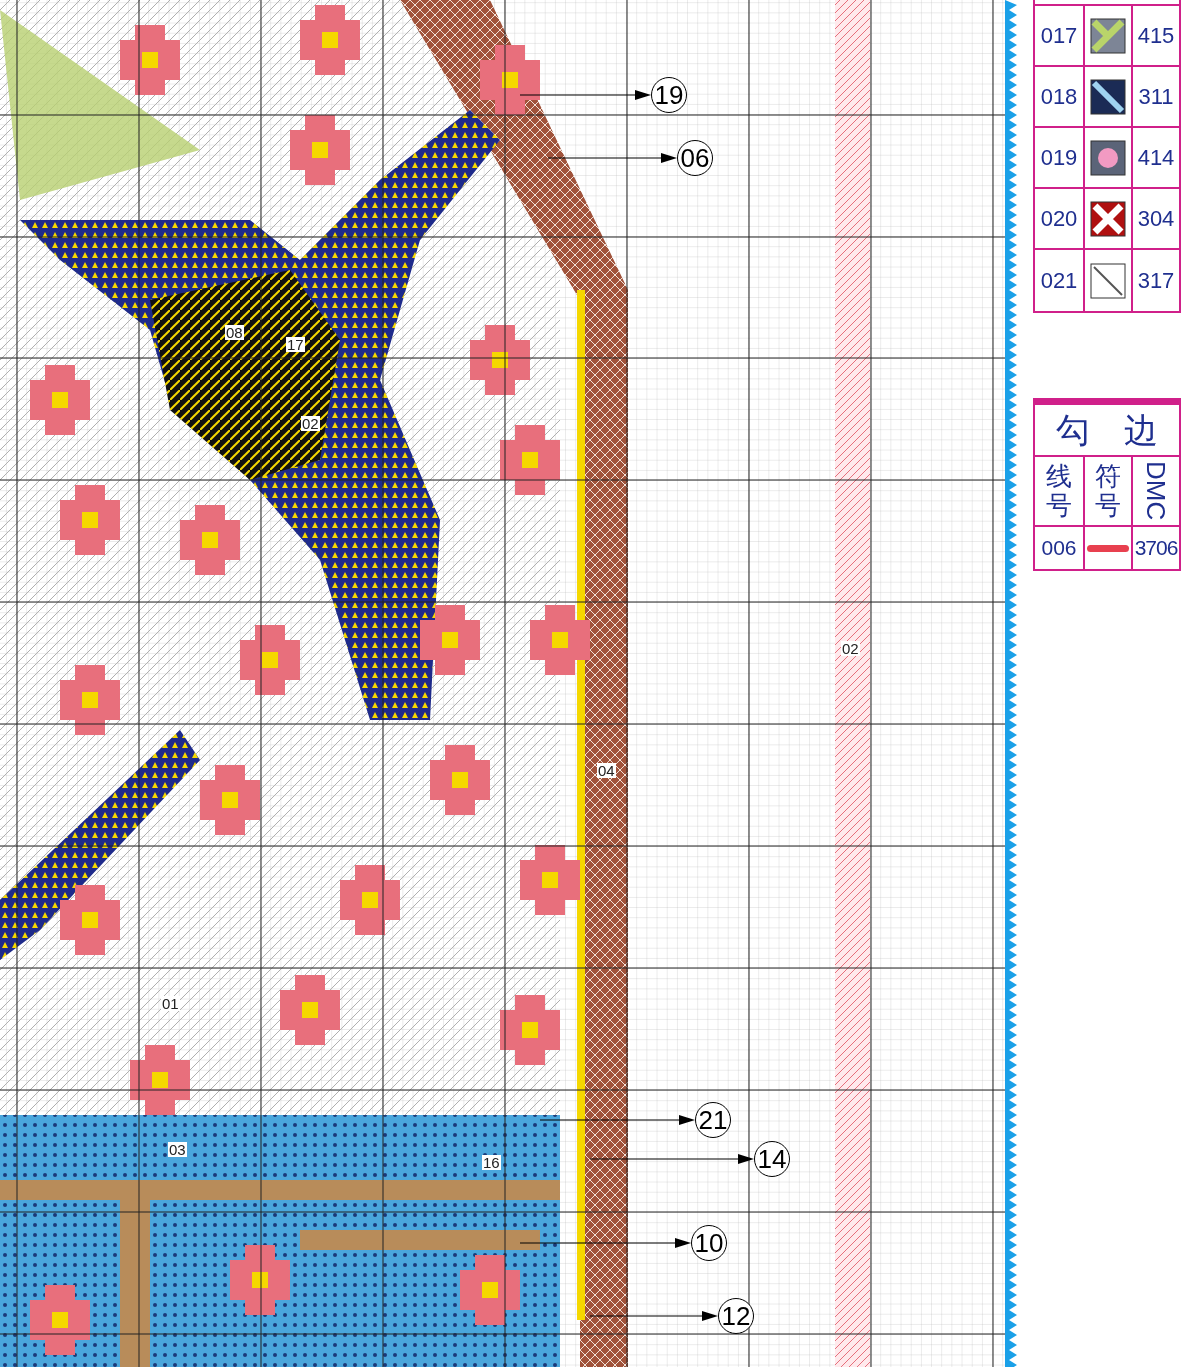  Describe the element at coordinates (1156, 281) in the screenshot. I see `dmc-number: 317` at that location.